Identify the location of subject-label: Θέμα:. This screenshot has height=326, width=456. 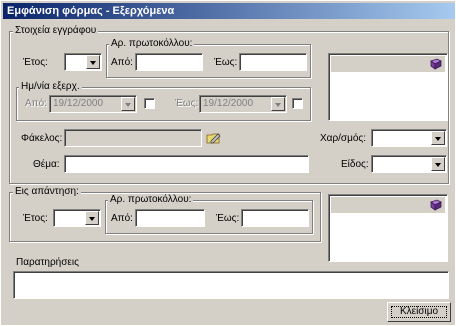
(46, 164).